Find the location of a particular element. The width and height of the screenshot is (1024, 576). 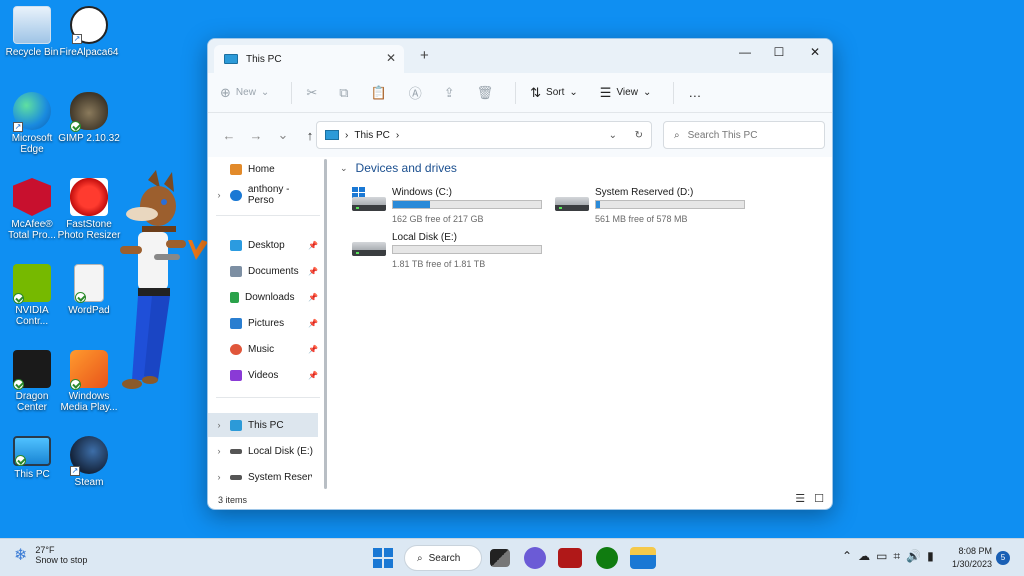

toolbar-divider is located at coordinates (292, 92).